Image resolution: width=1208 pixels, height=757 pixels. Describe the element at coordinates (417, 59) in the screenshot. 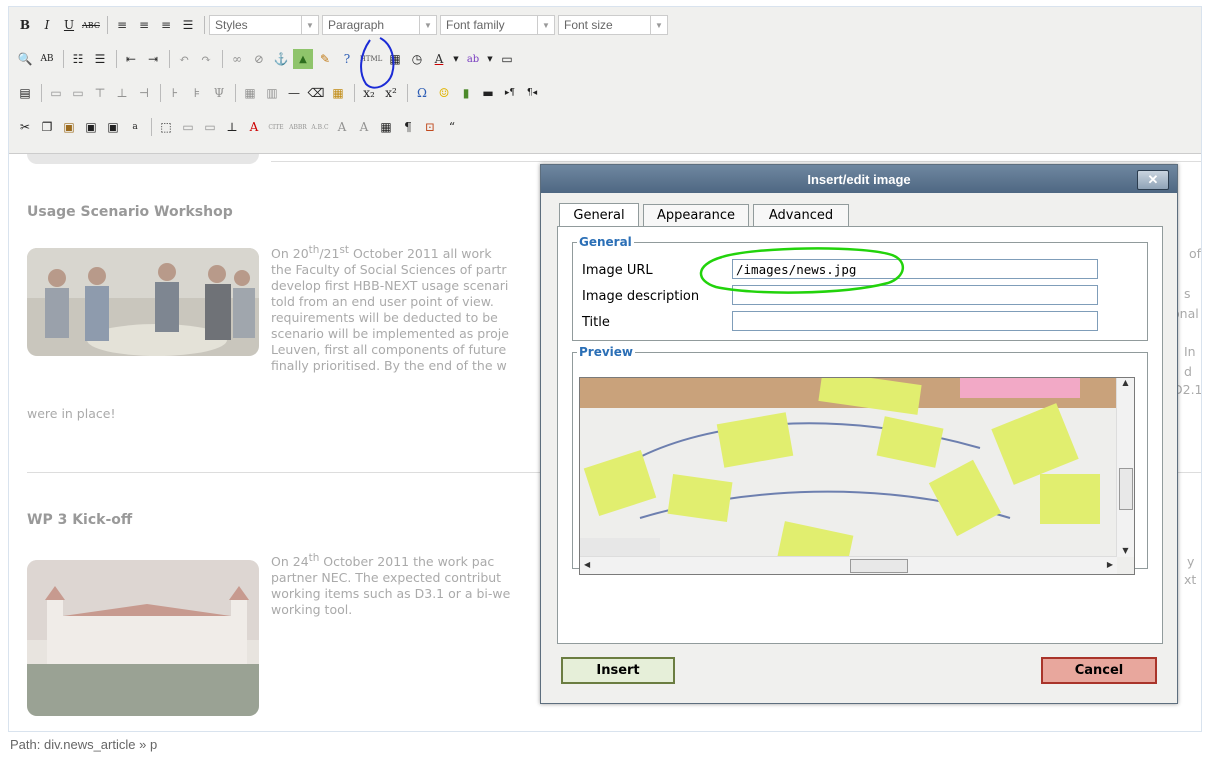

I see `insert-time-icon: ◷` at that location.